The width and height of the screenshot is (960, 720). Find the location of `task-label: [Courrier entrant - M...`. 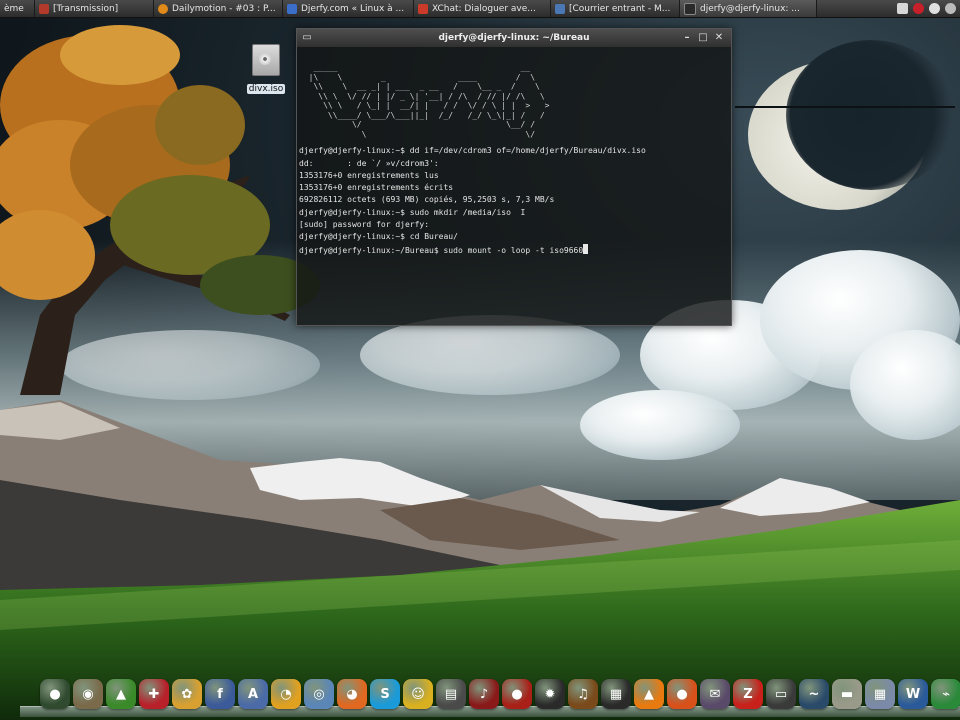

task-label: [Courrier entrant - M... is located at coordinates (620, 8).